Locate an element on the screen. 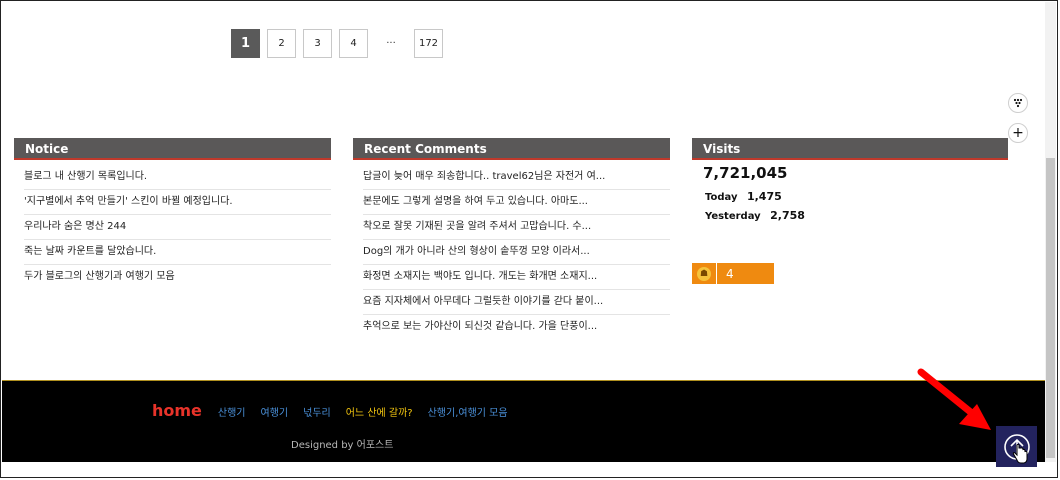 This screenshot has width=1060, height=480. page-1-button: 1 is located at coordinates (245, 43).